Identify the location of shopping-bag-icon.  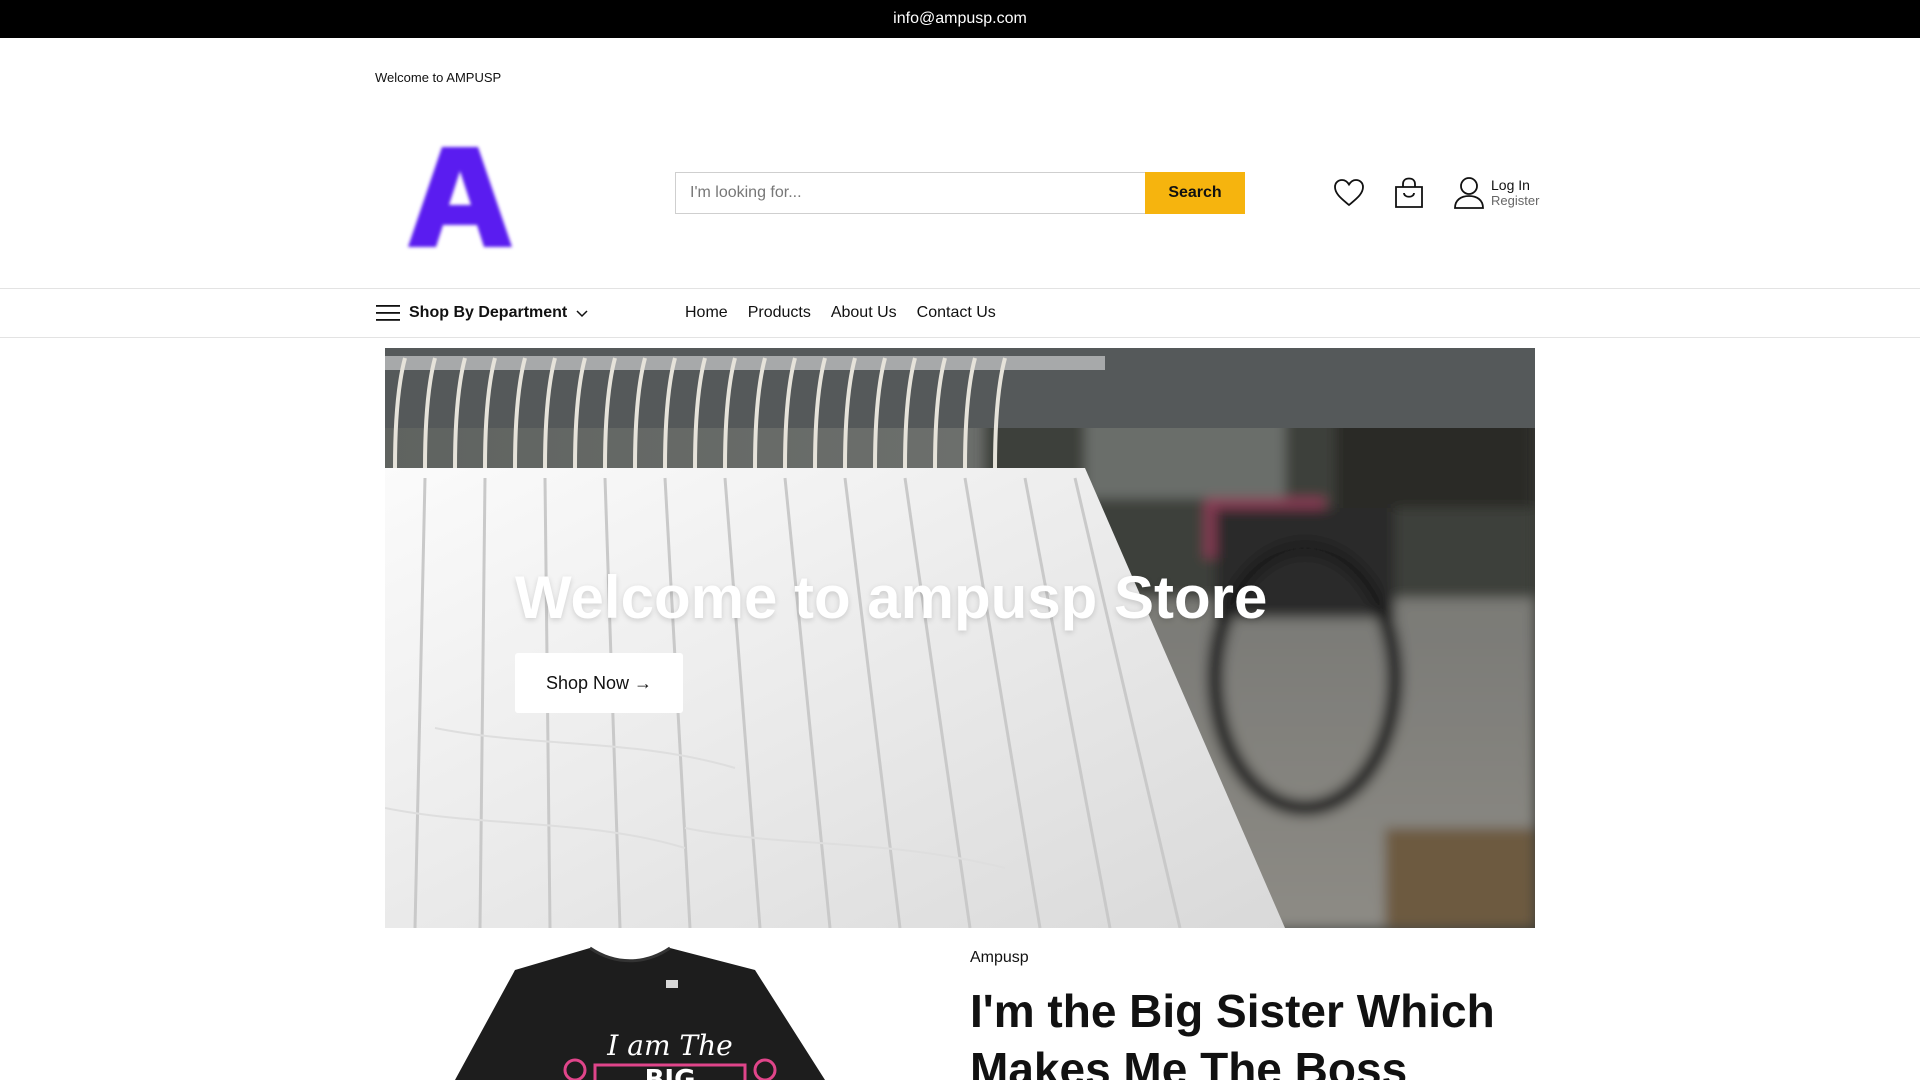
(1409, 192).